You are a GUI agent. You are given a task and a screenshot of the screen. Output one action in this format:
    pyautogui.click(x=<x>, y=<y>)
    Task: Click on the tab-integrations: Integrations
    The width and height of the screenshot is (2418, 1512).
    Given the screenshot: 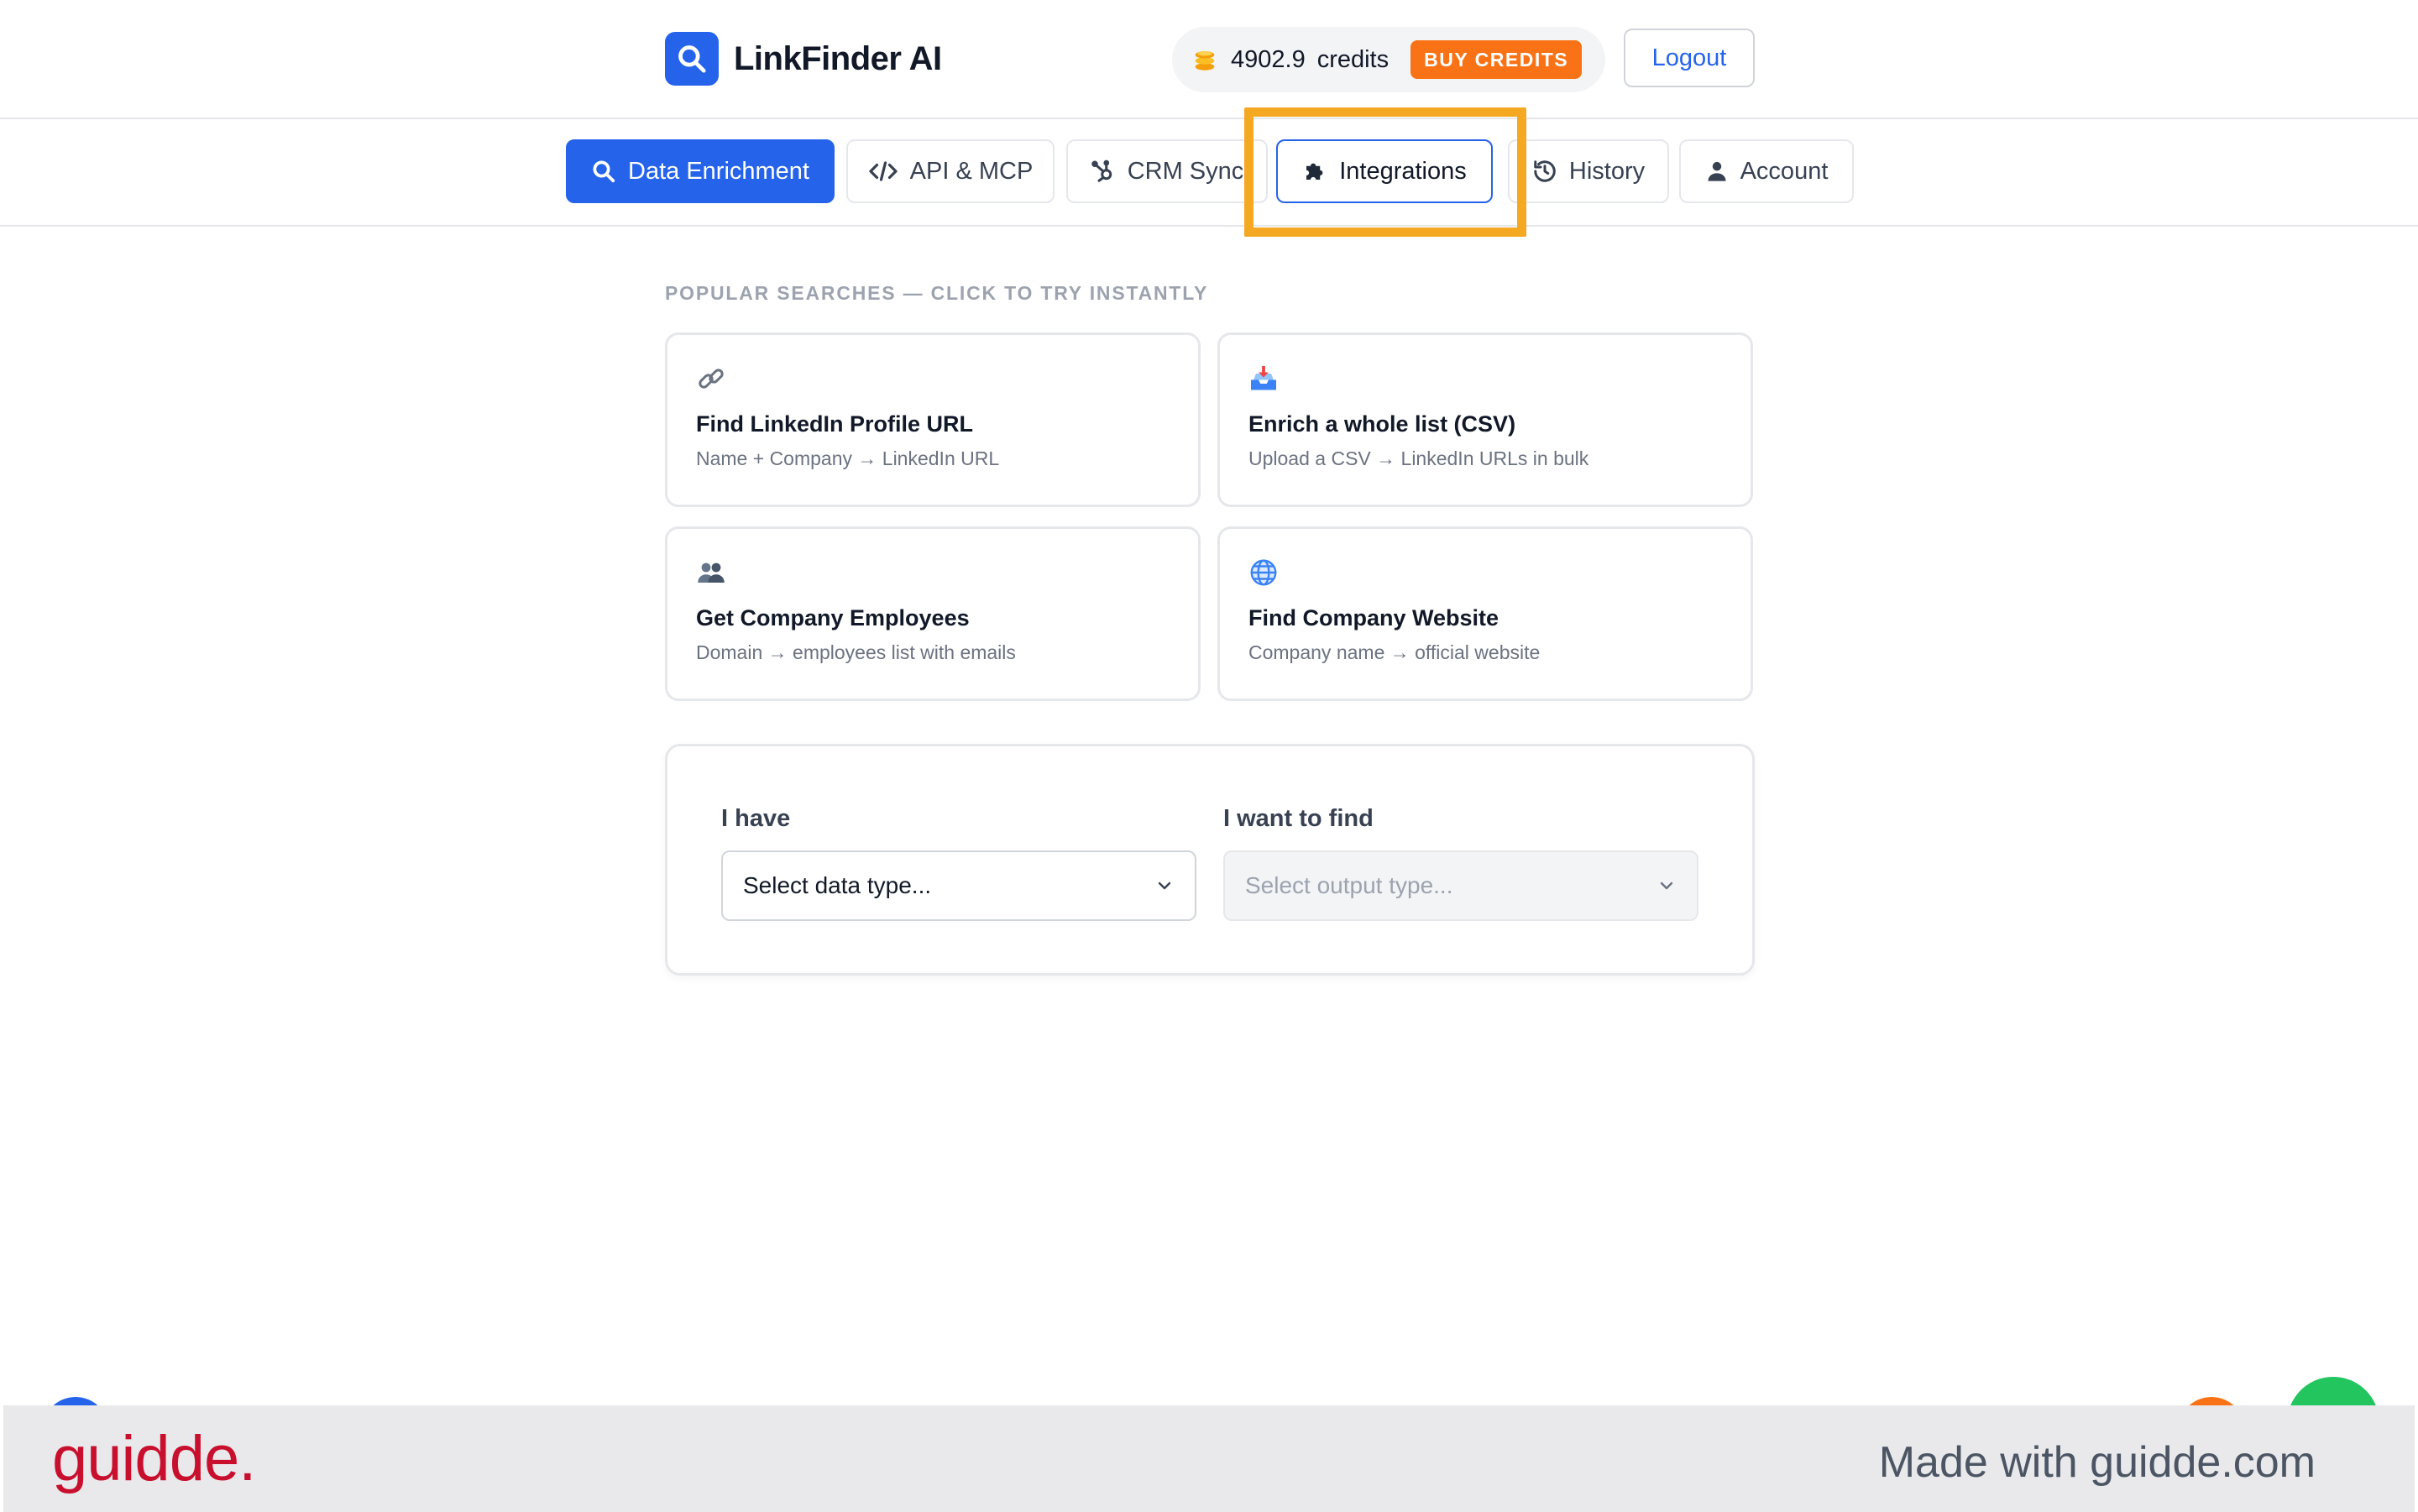 What is the action you would take?
    pyautogui.click(x=1384, y=171)
    